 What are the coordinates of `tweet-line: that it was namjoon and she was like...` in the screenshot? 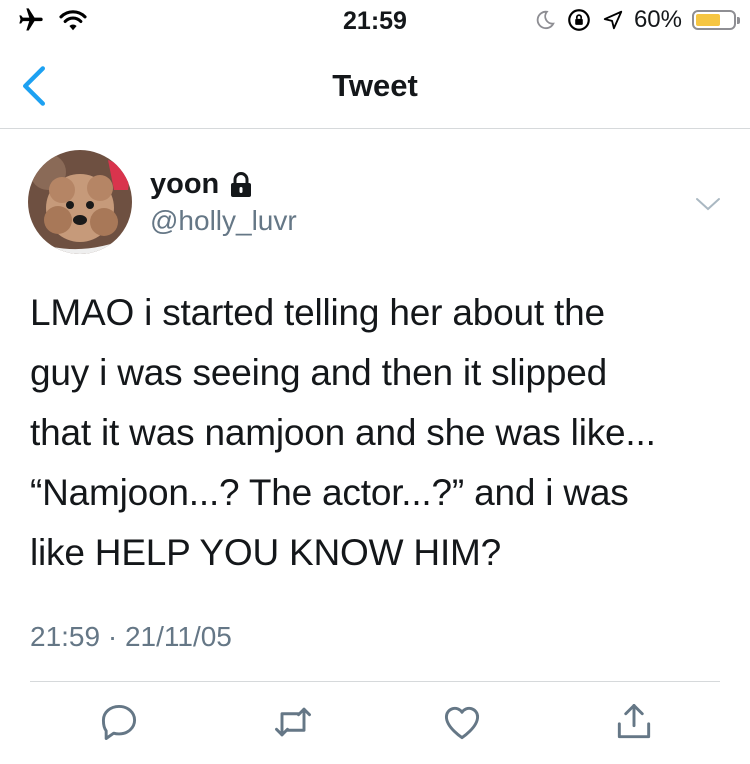 It's located at (343, 432).